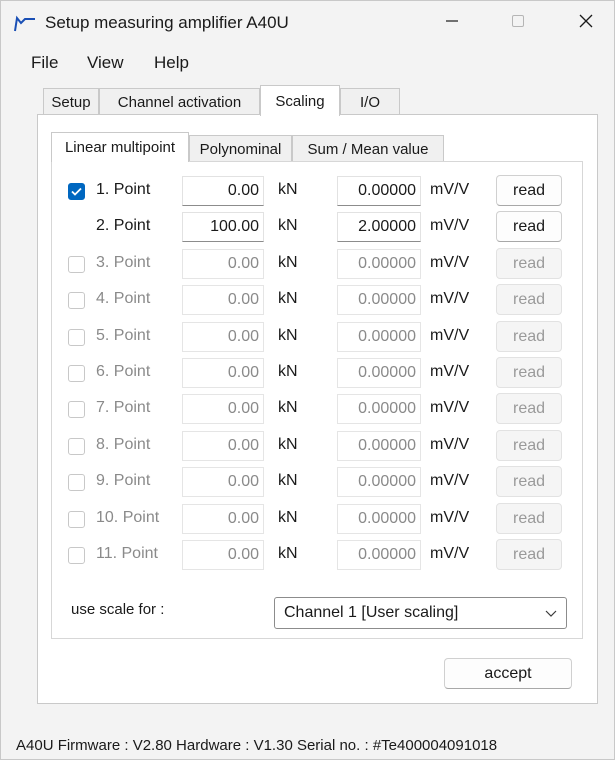 The height and width of the screenshot is (760, 615). Describe the element at coordinates (368, 148) in the screenshot. I see `tab-sum-mean-value: Sum / Mean value` at that location.